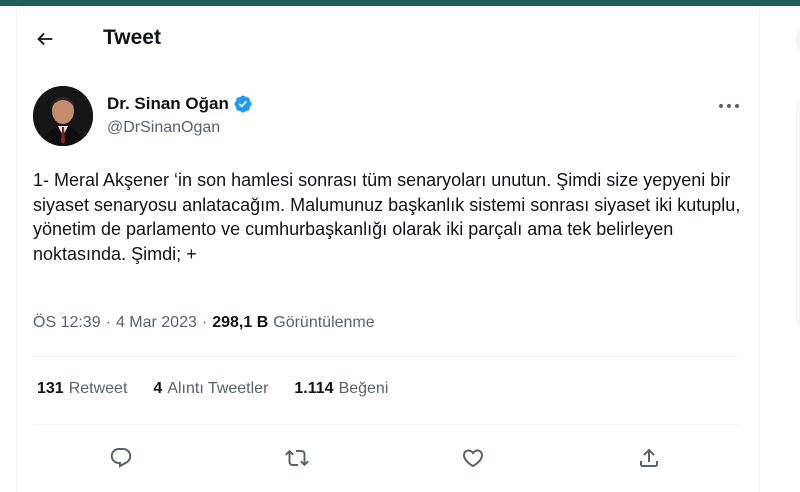 The image size is (800, 492). I want to click on right-sidebar, so click(794, 249).